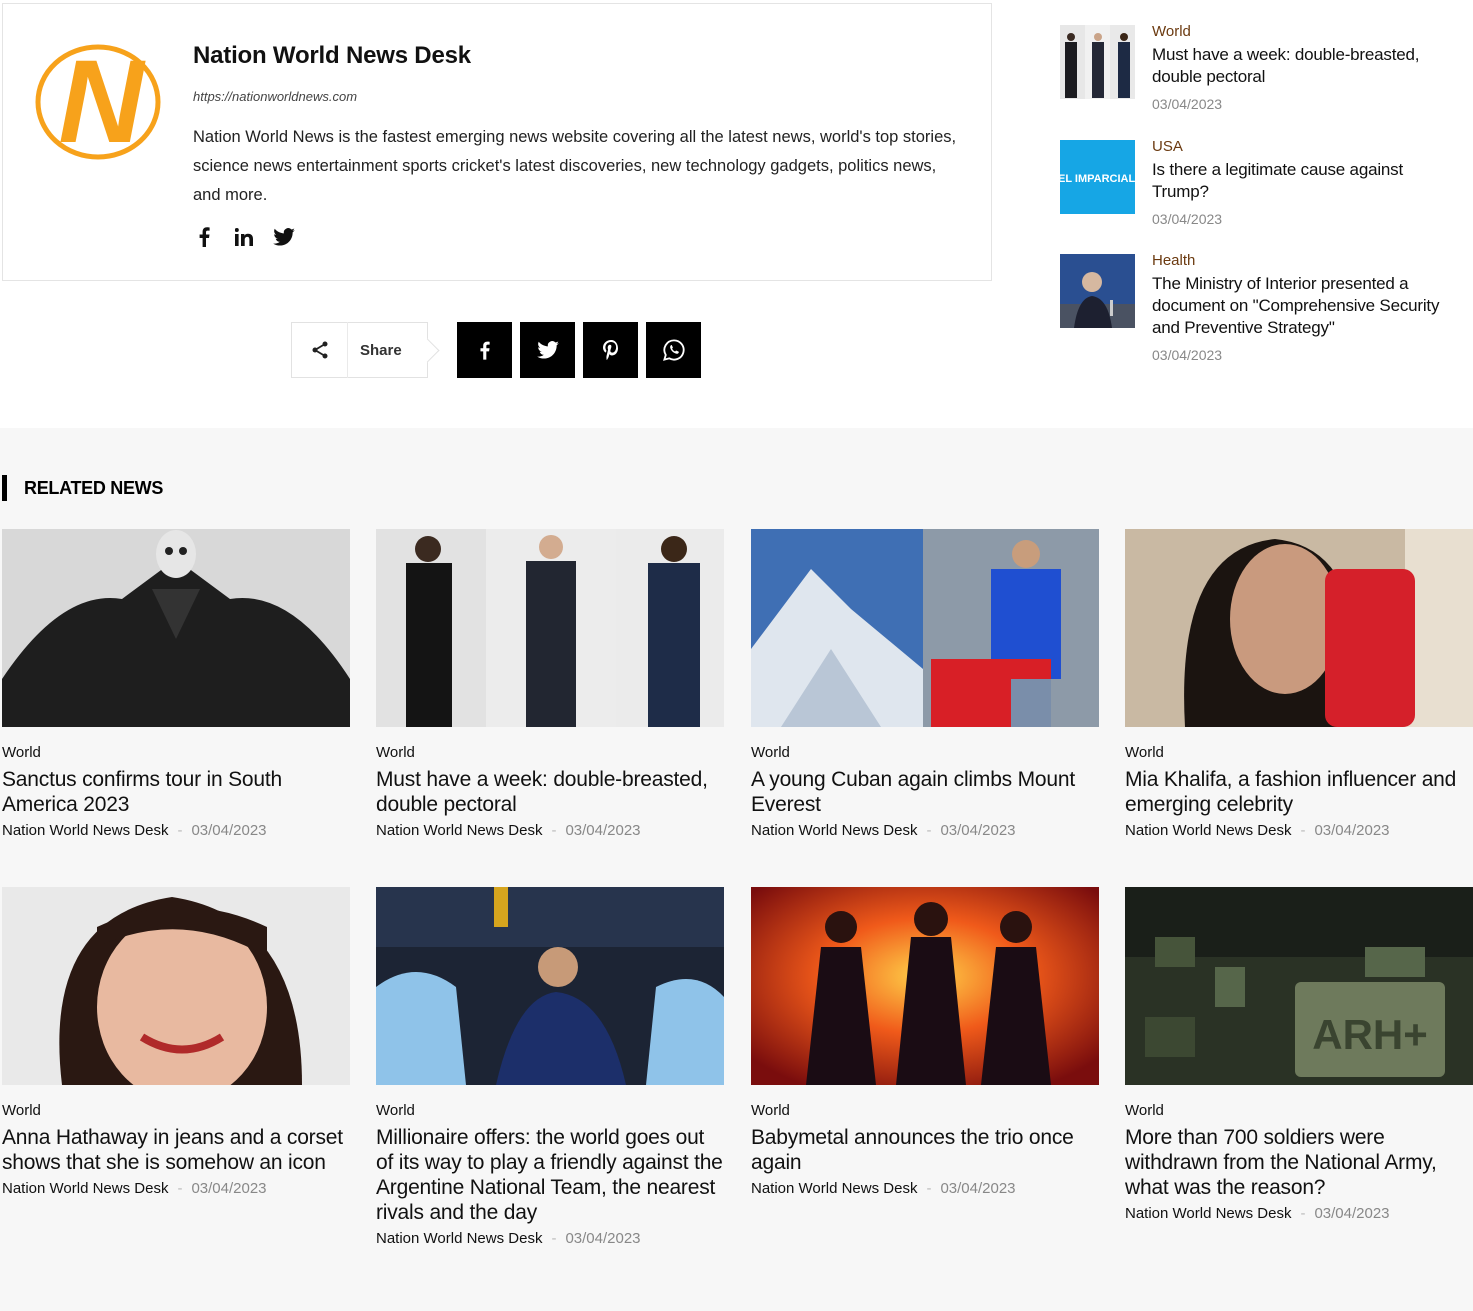  I want to click on pinterest-icon, so click(610, 350).